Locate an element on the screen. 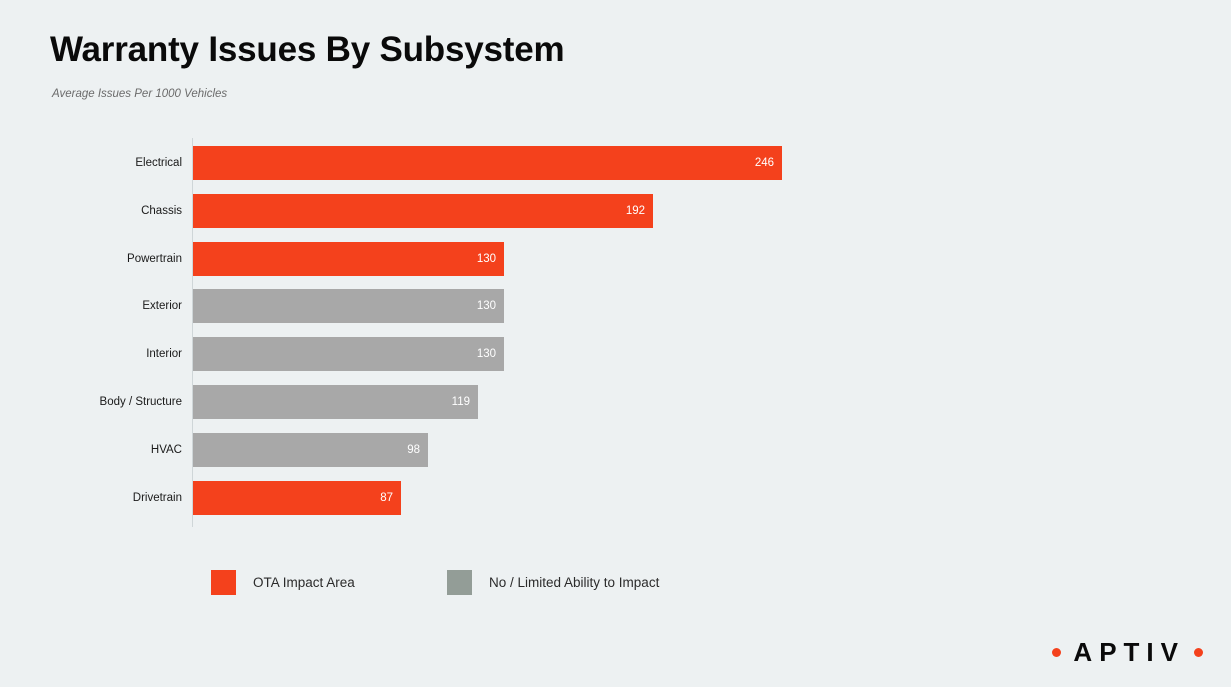 Image resolution: width=1231 pixels, height=687 pixels. logo-dot-left-icon is located at coordinates (1057, 652).